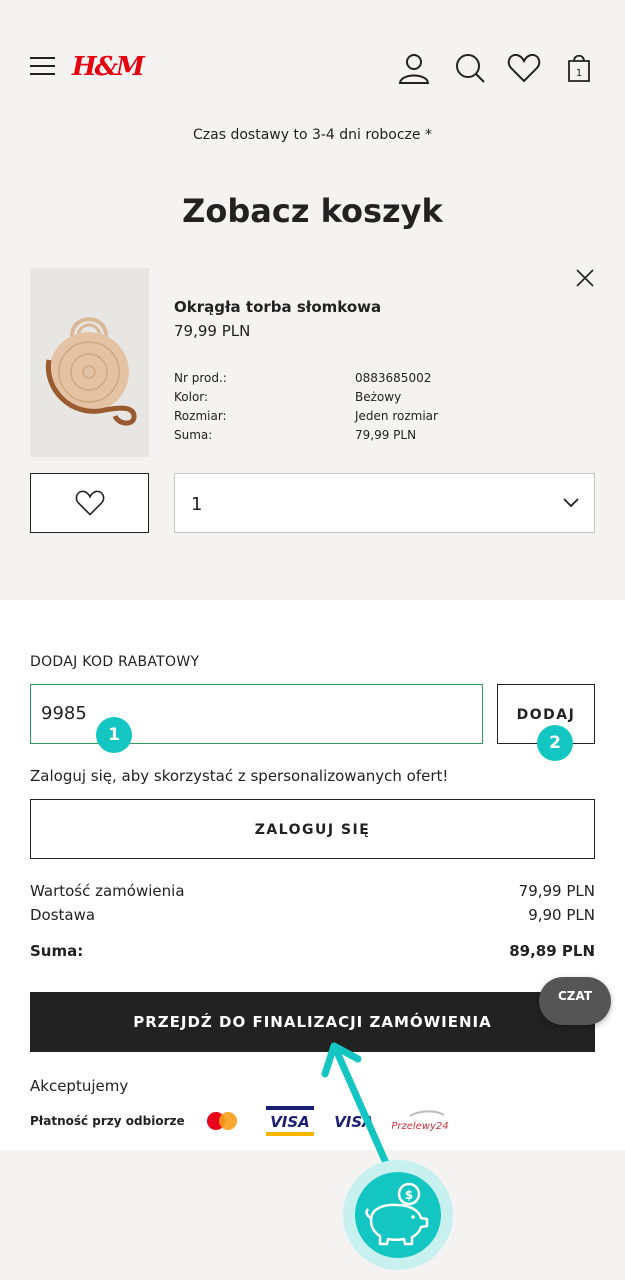  What do you see at coordinates (312, 891) in the screenshot?
I see `order-value-row: Wartość zamówienia 79,99 PLN` at bounding box center [312, 891].